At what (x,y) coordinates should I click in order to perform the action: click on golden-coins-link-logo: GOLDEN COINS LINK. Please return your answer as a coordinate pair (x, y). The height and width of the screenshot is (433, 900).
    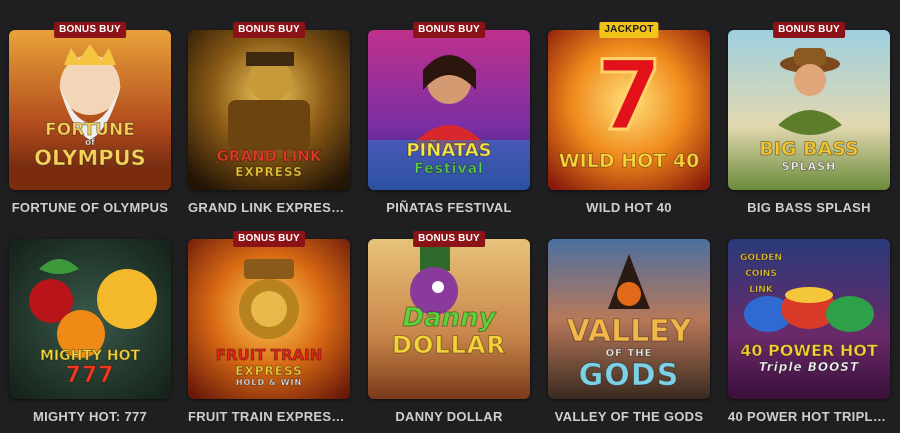
    Looking at the image, I should click on (761, 274).